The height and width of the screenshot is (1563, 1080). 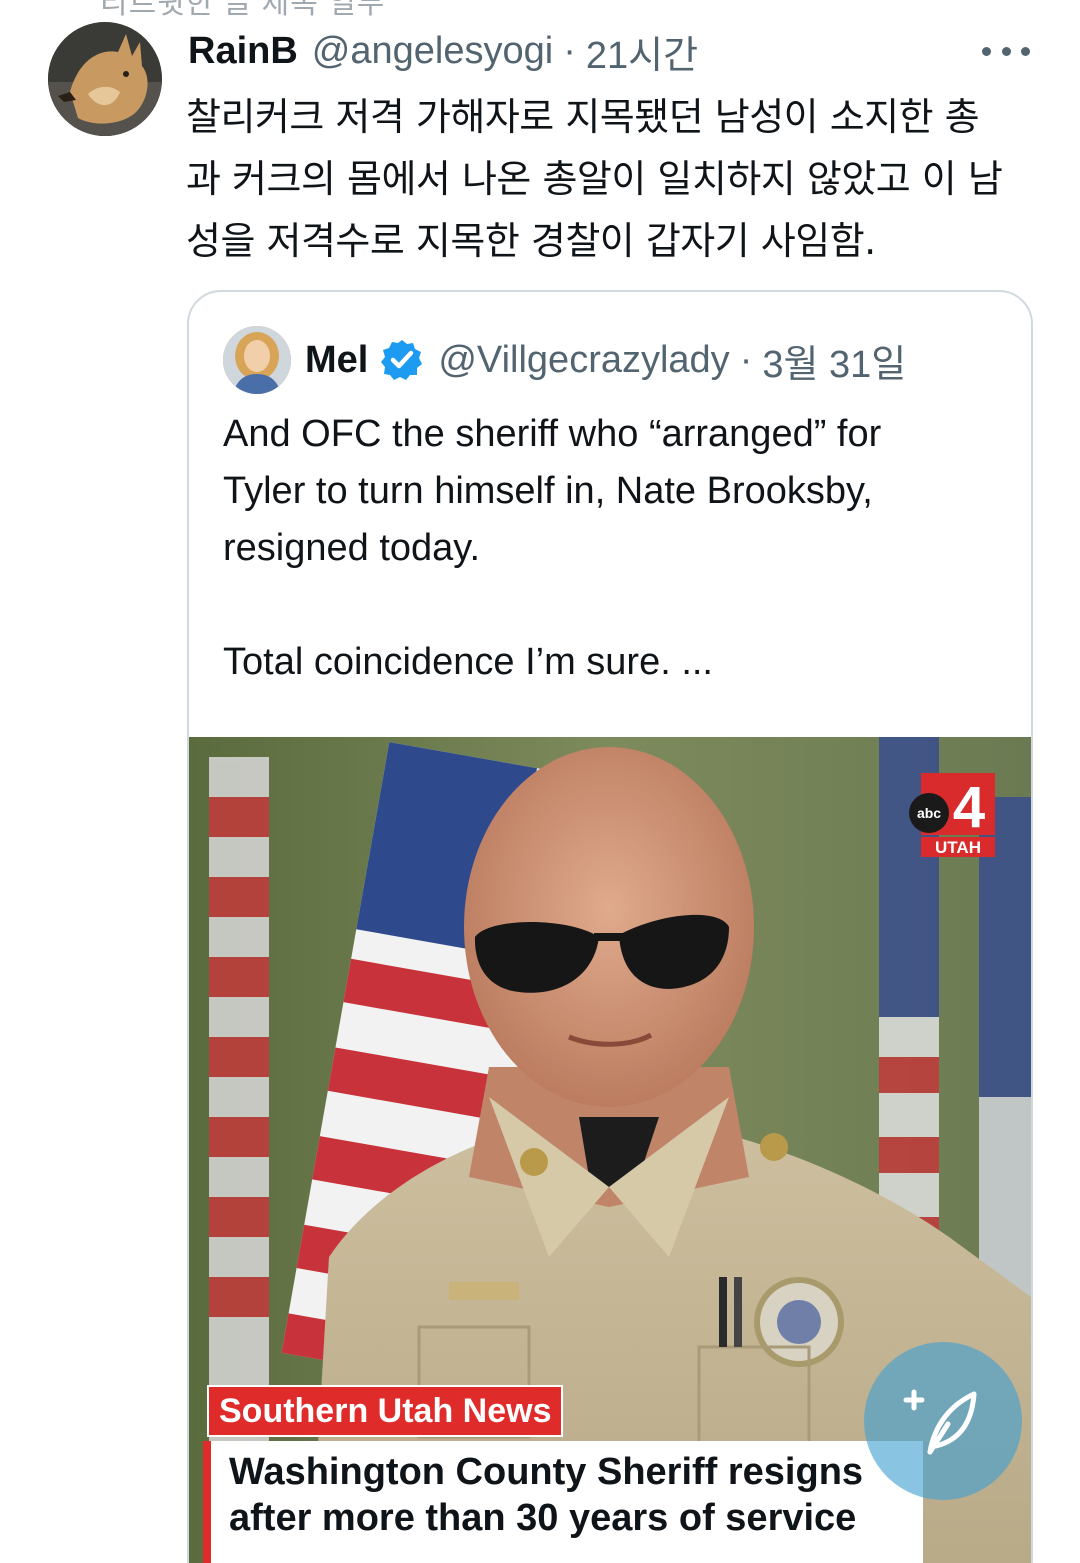 I want to click on woman-avatar-icon, so click(x=257, y=360).